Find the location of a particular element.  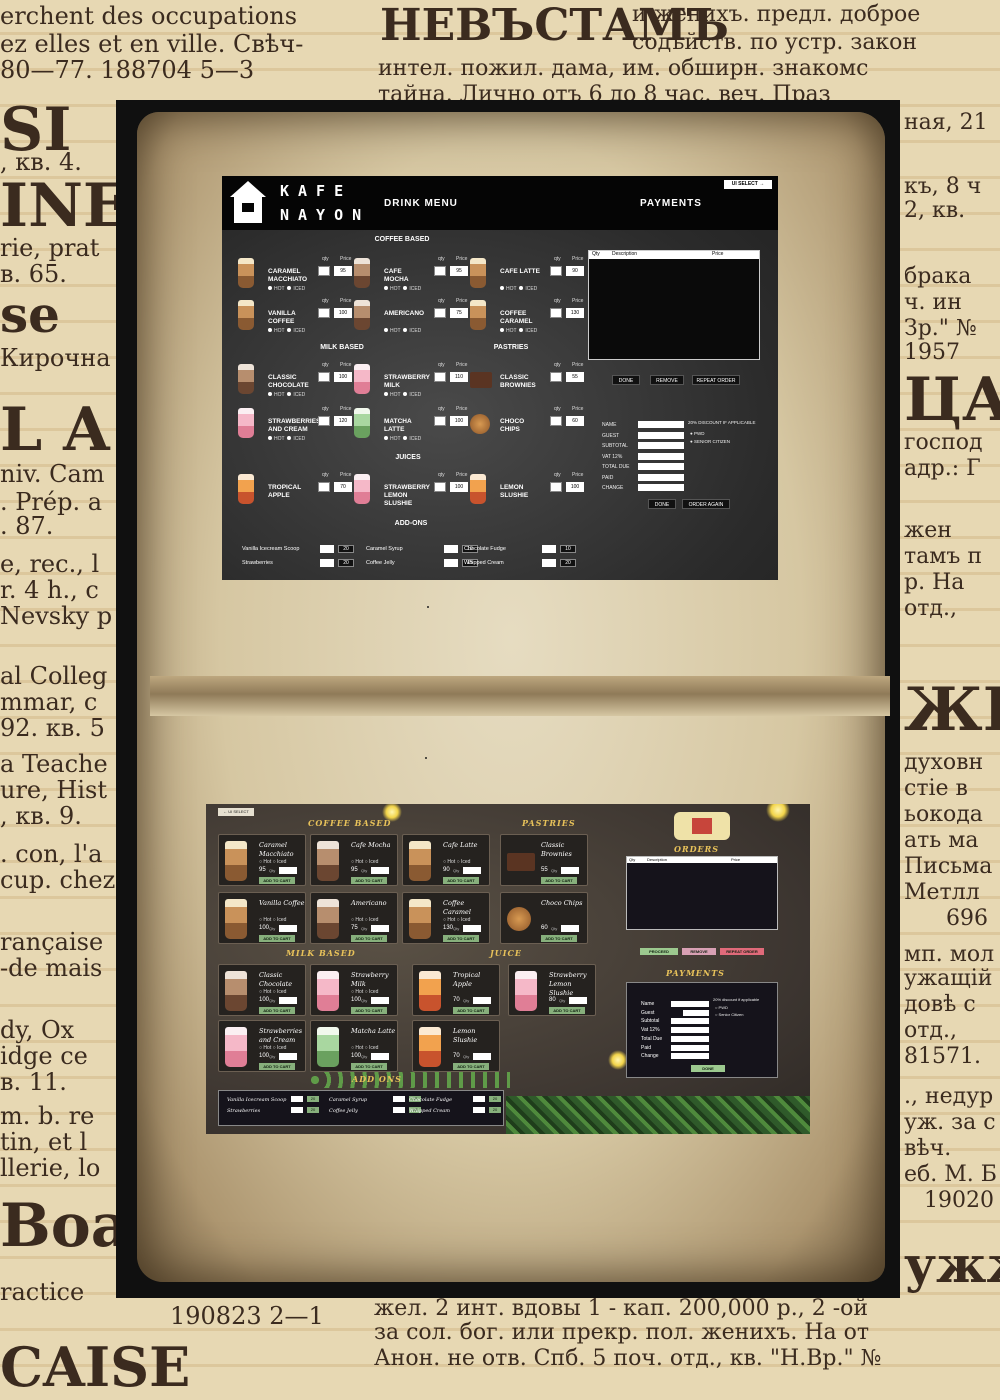

menu-card: Tropical Apple 70 Qty ADD TO CART is located at coordinates (456, 990).